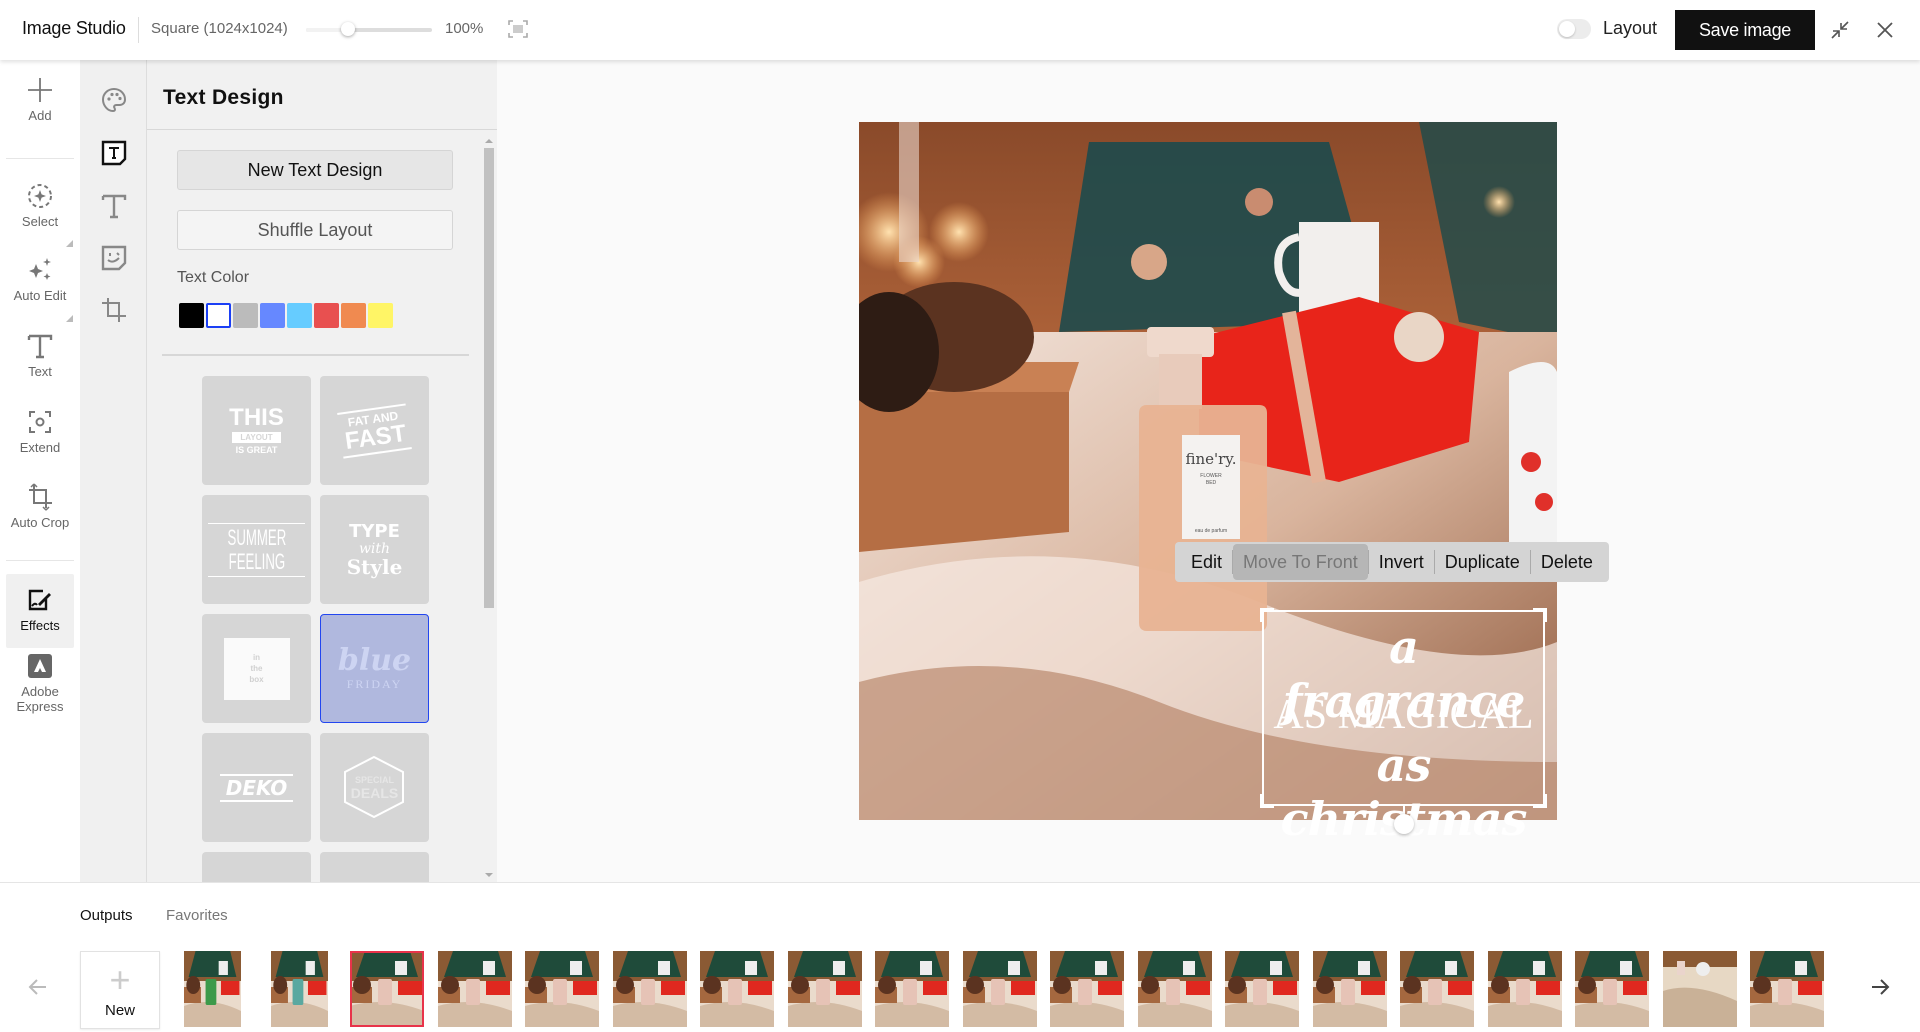  Describe the element at coordinates (1885, 30) in the screenshot. I see `close-icon` at that location.